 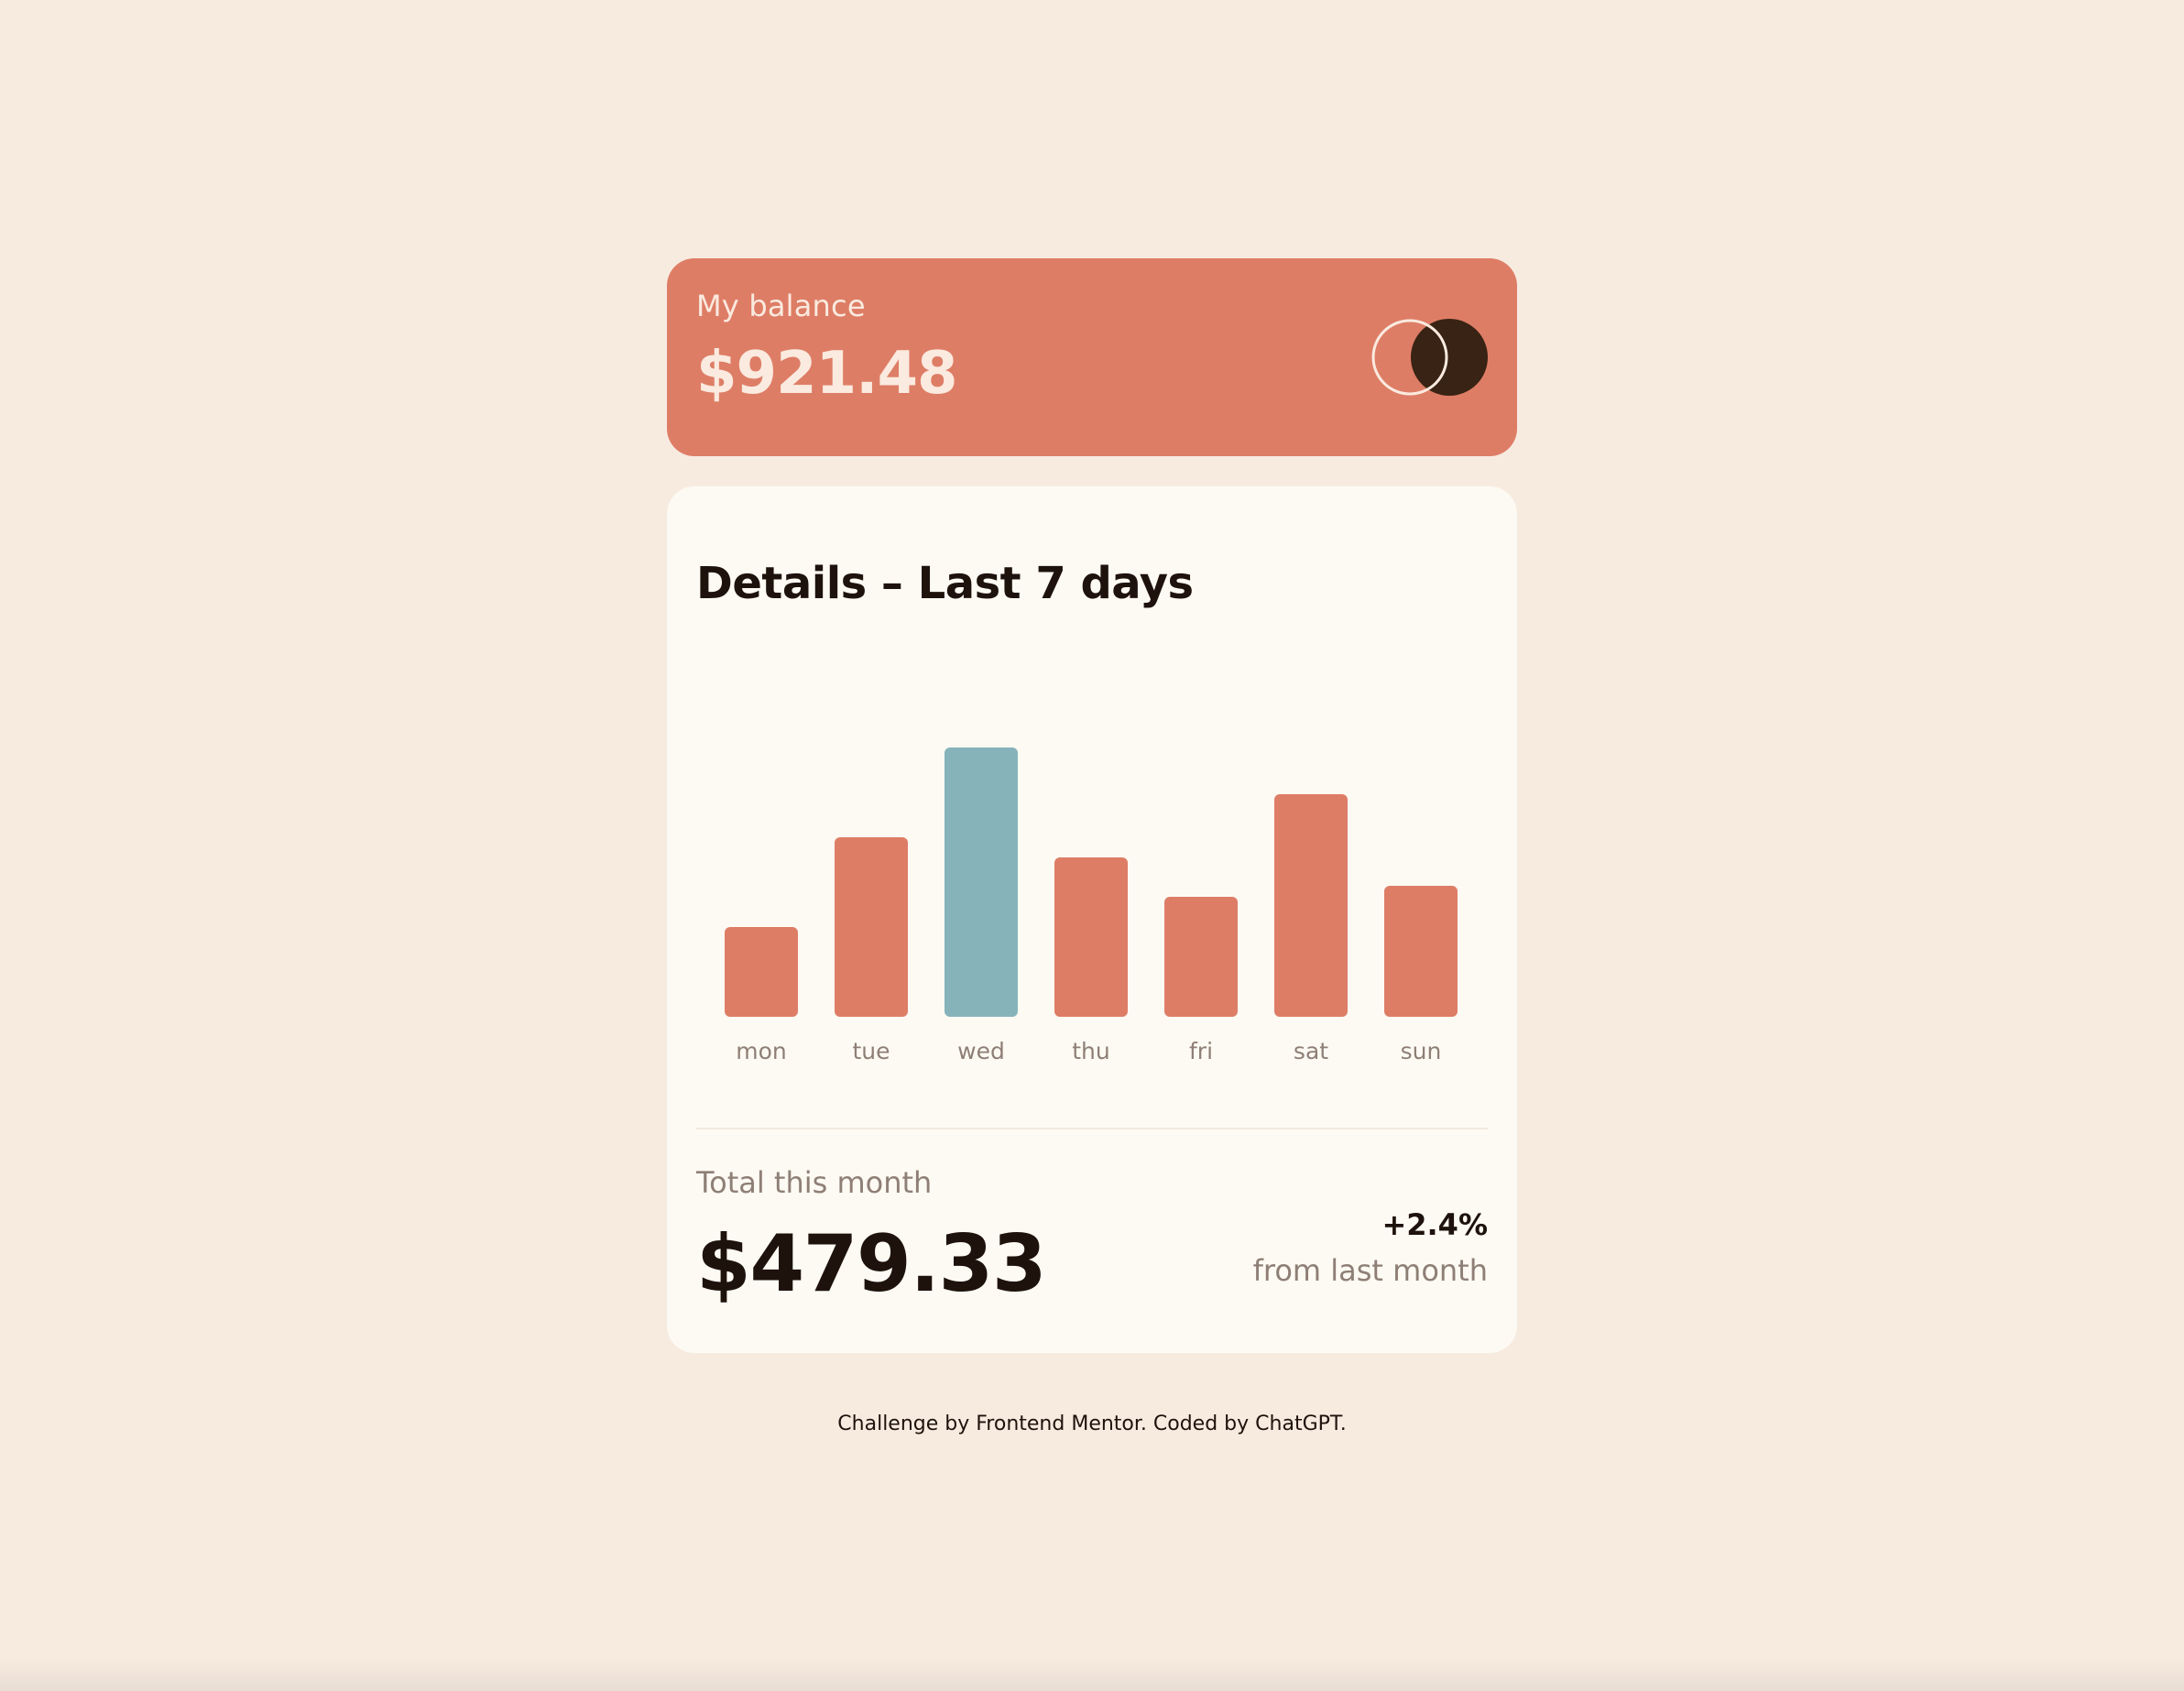 I want to click on bar-mon, so click(x=761, y=972).